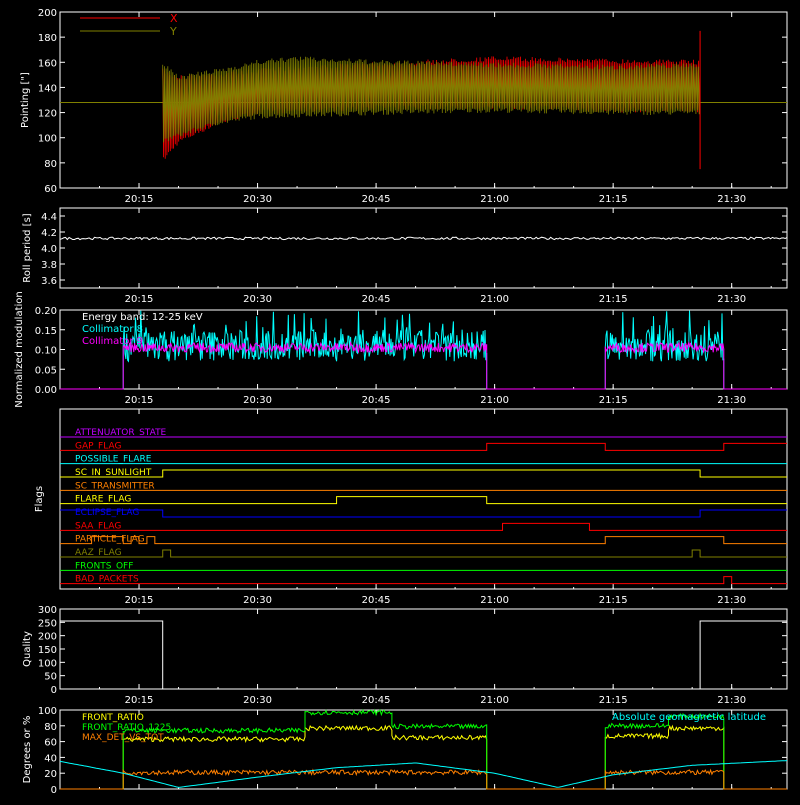 The width and height of the screenshot is (800, 805). What do you see at coordinates (142, 317) in the screenshot?
I see `energy-band-annotation: Energy band: 12-25 keV` at bounding box center [142, 317].